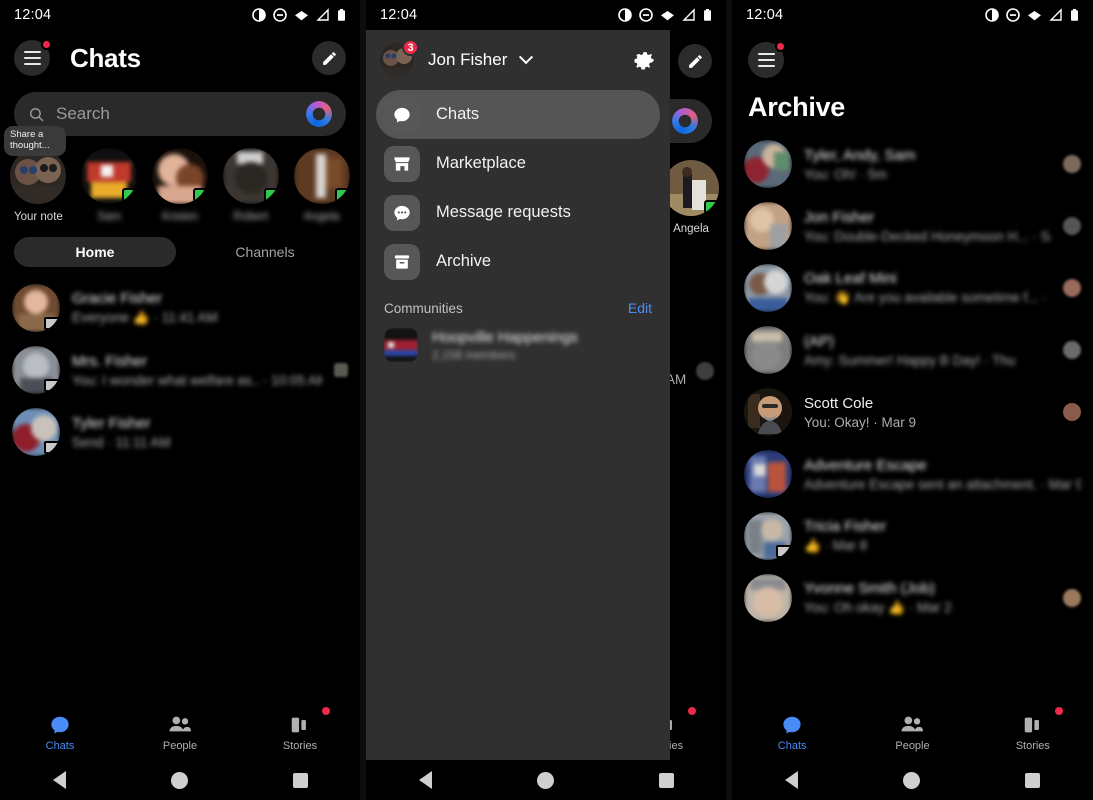 This screenshot has height=800, width=1093. I want to click on note-item: Robert, so click(250, 185).